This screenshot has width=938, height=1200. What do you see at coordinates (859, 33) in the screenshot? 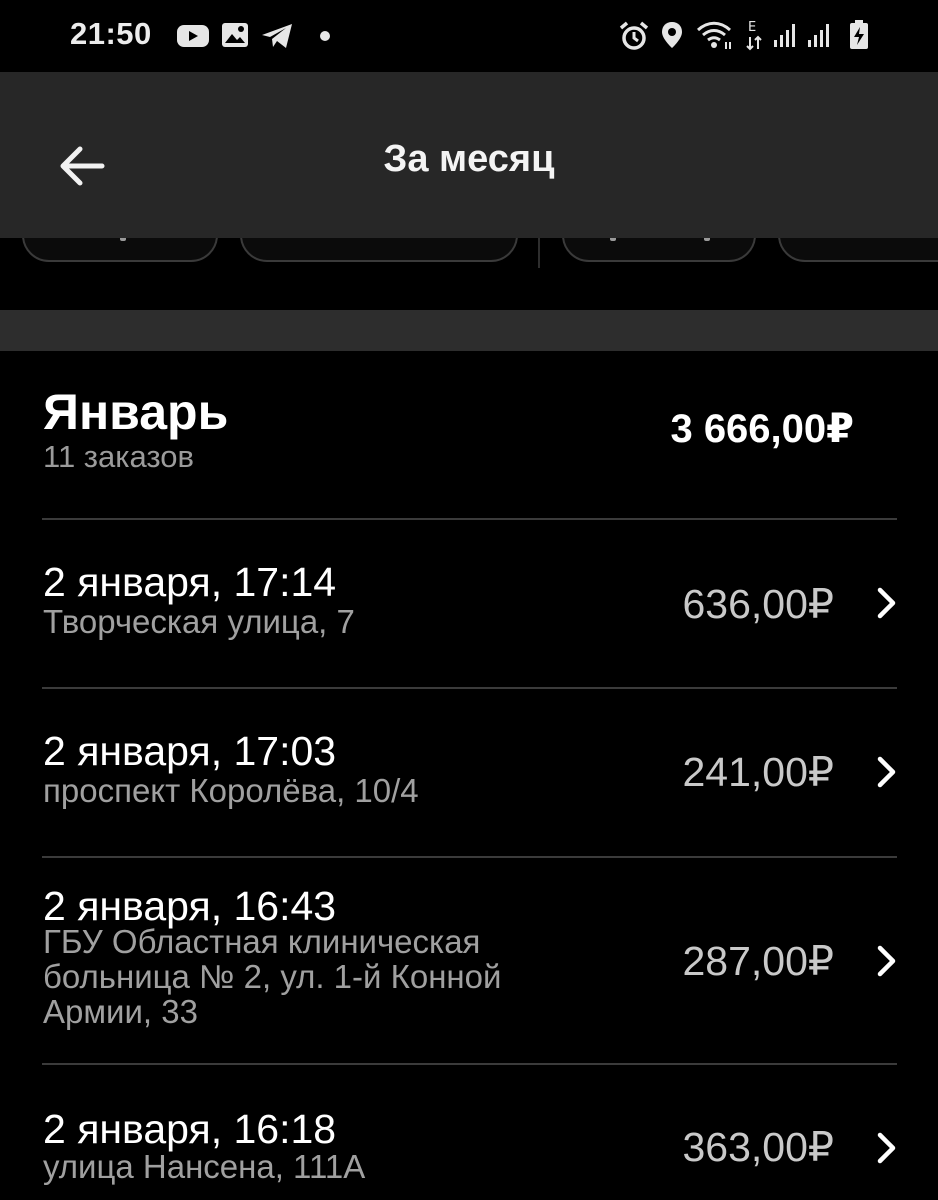
I see `battery-charging-icon` at bounding box center [859, 33].